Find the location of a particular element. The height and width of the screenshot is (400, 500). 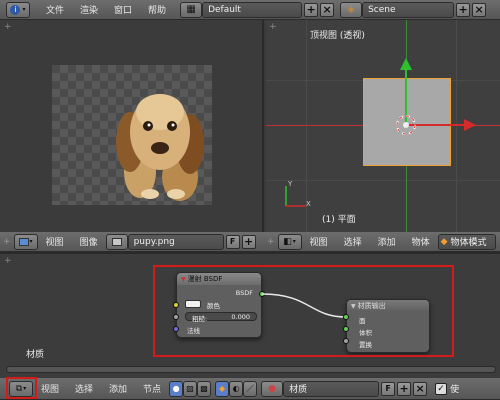

menu-node: 节点 is located at coordinates (152, 388).